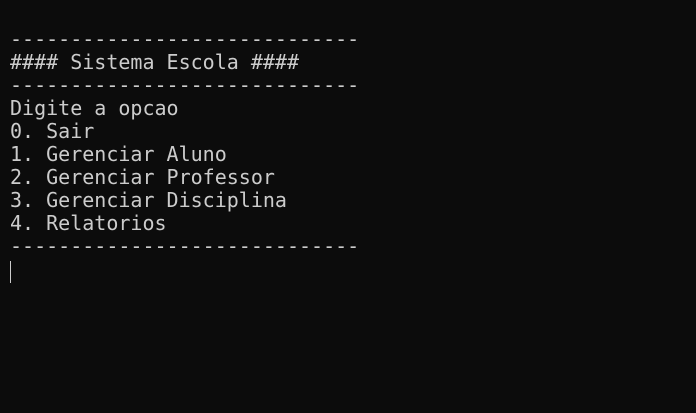 The width and height of the screenshot is (696, 413). Describe the element at coordinates (10, 272) in the screenshot. I see `text-cursor` at that location.